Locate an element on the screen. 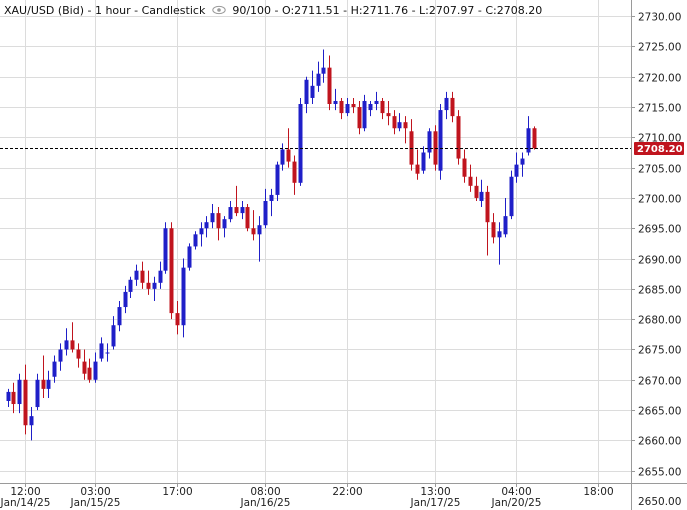 This screenshot has width=687, height=510. last-price-tag: 2708.20 is located at coordinates (659, 148).